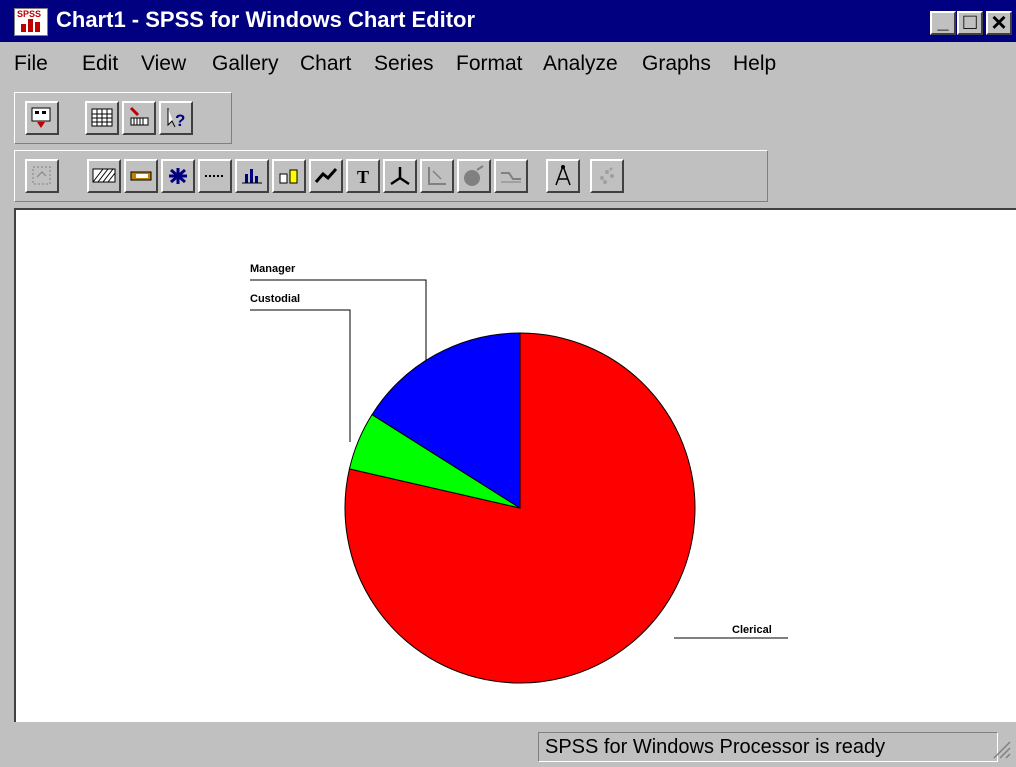 The image size is (1016, 767). Describe the element at coordinates (300, 375) in the screenshot. I see `callout-line-custodial` at that location.